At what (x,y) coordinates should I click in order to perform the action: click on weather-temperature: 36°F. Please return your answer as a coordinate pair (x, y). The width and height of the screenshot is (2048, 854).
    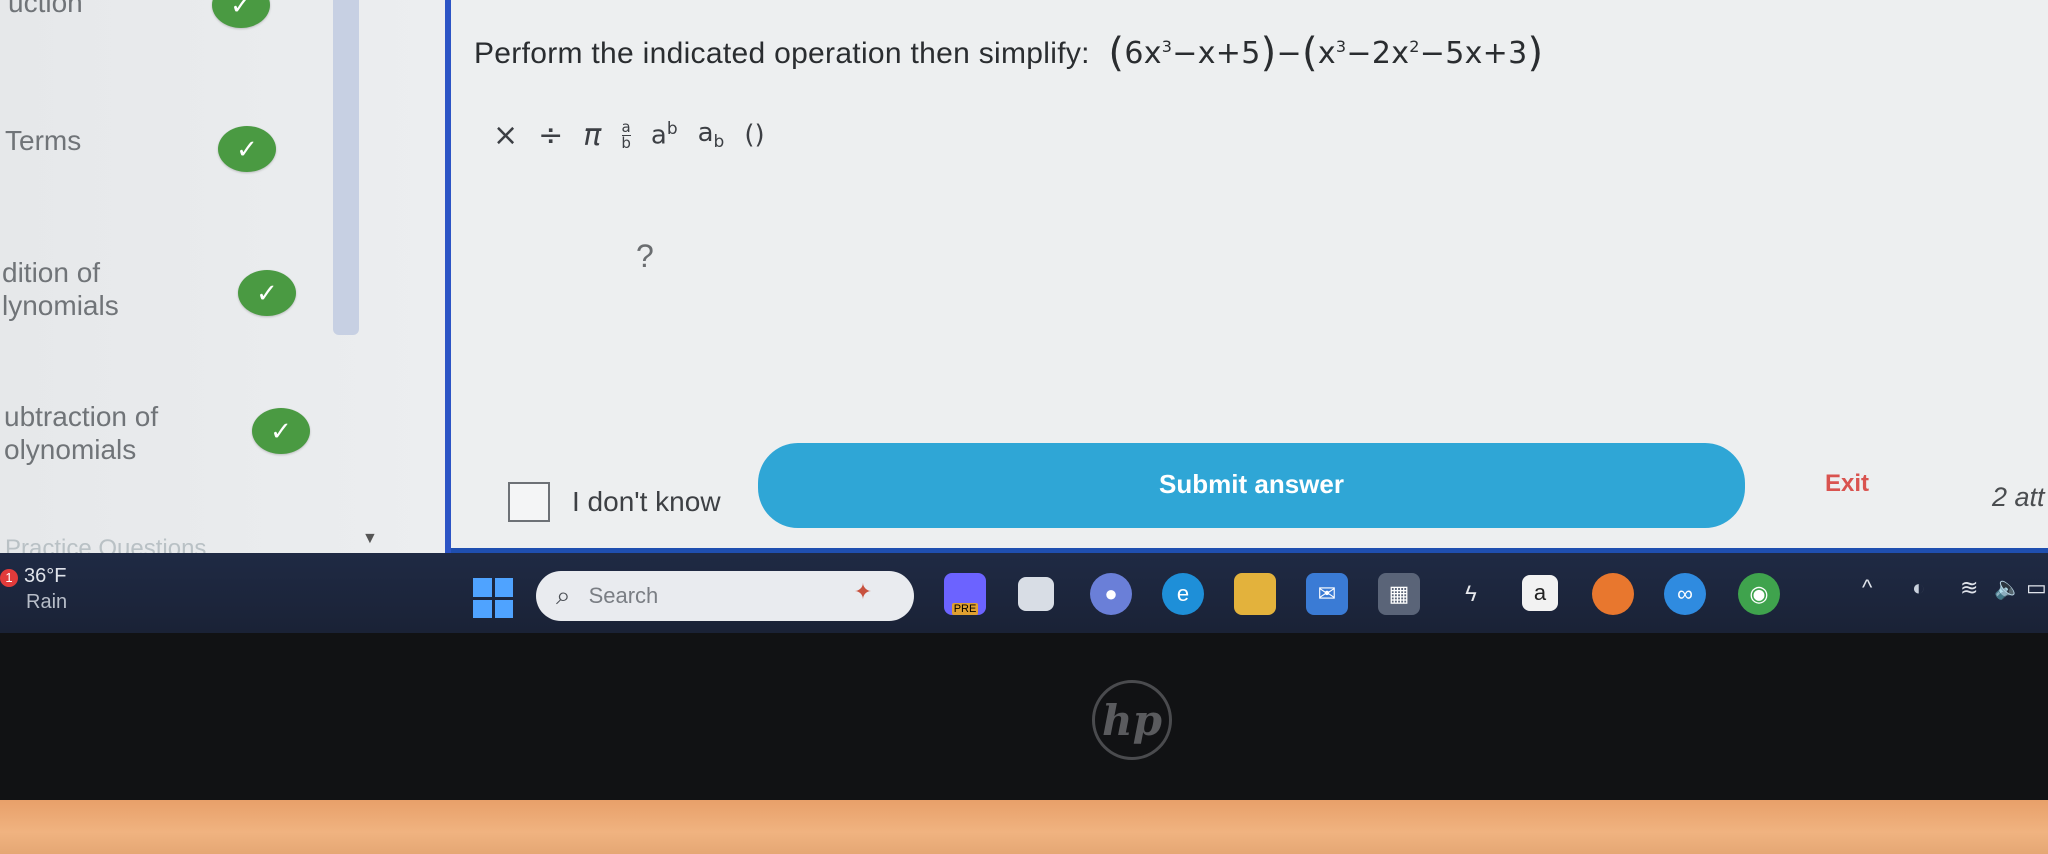
    Looking at the image, I should click on (45, 576).